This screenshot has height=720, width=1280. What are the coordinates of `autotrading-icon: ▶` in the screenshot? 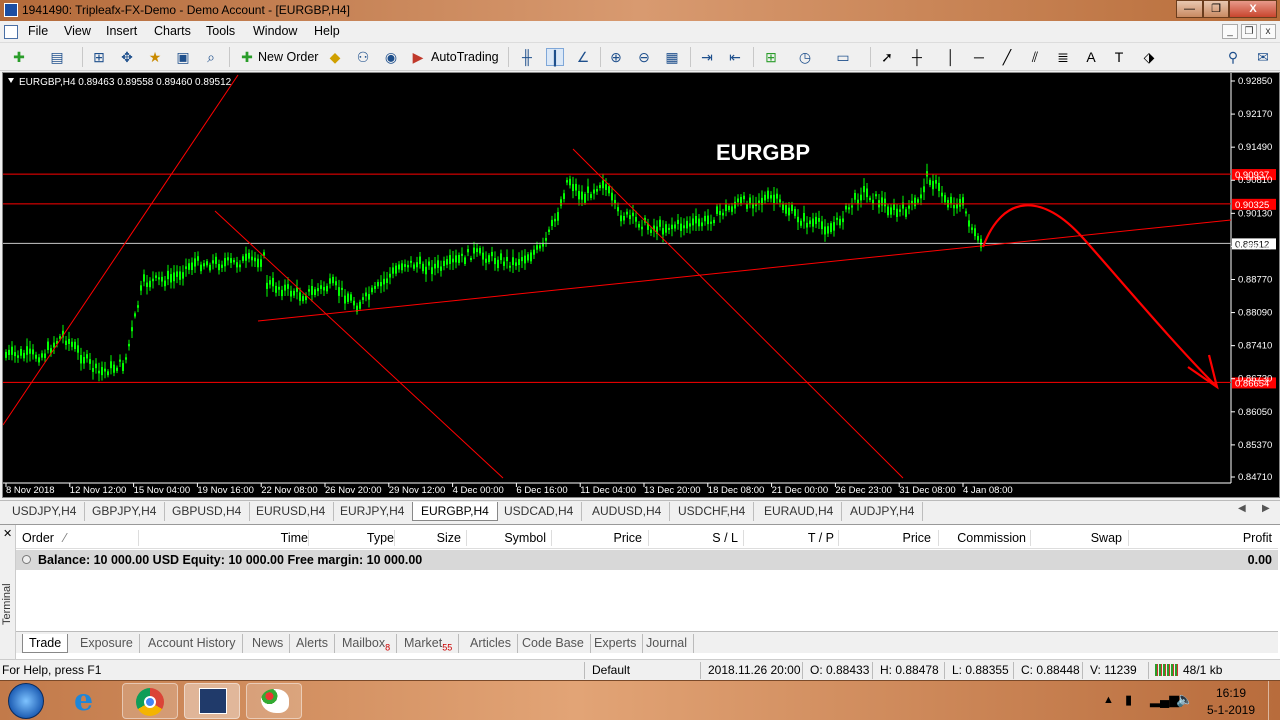 It's located at (418, 57).